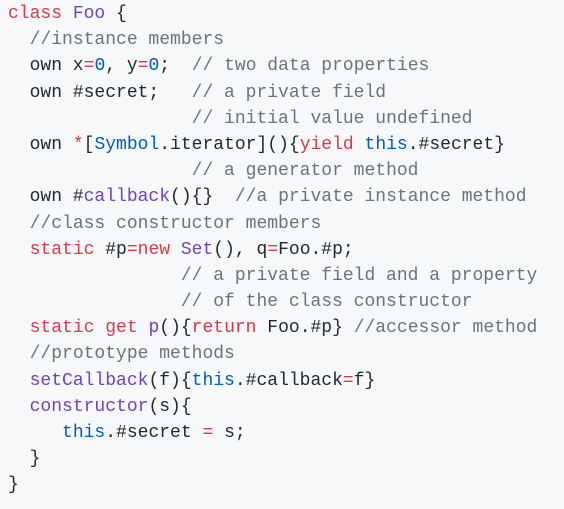 The image size is (564, 509). I want to click on code-token-keyword: *, so click(78, 144).